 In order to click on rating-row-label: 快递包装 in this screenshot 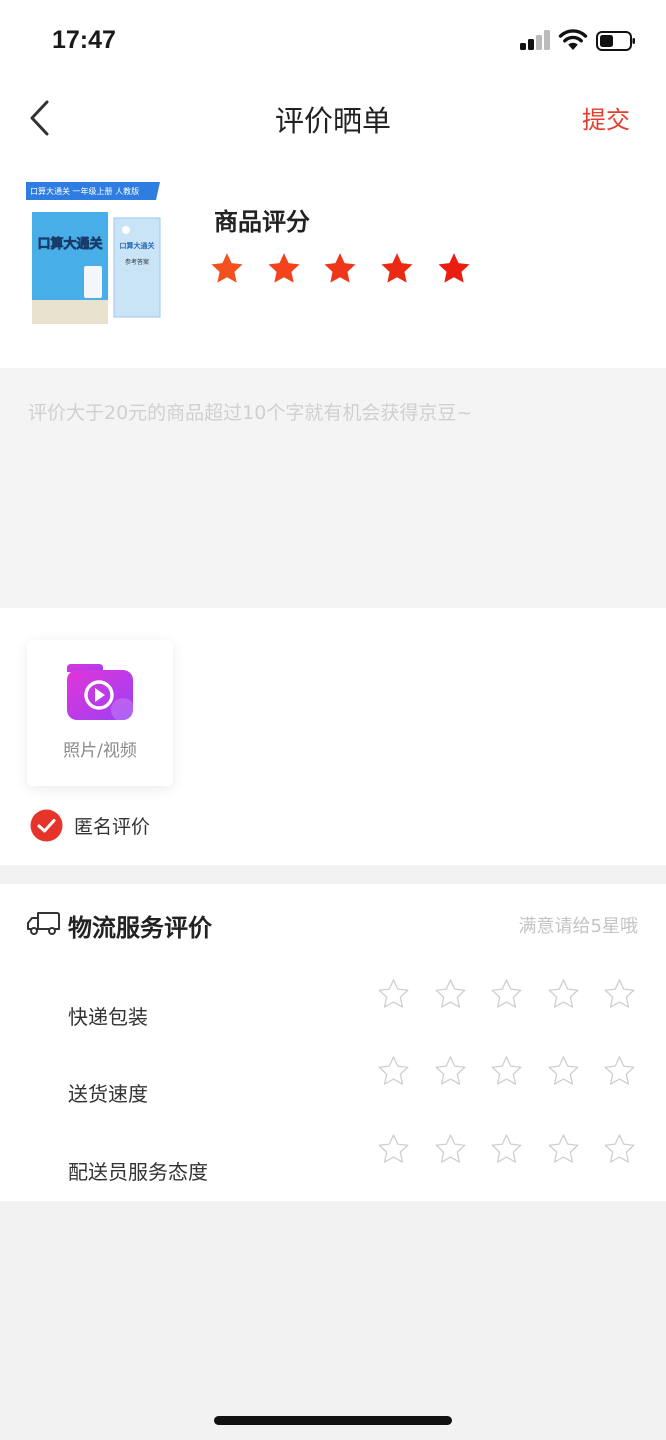, I will do `click(108, 1017)`.